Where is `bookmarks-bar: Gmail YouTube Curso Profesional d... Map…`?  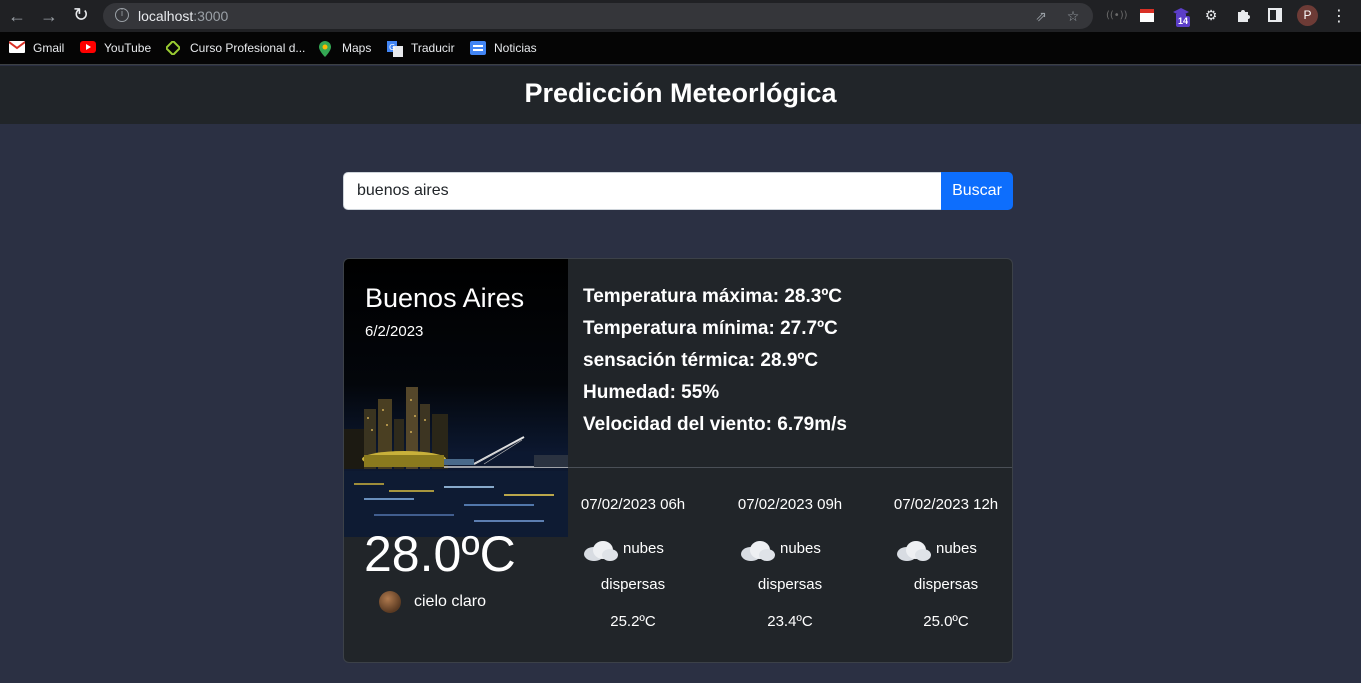 bookmarks-bar: Gmail YouTube Curso Profesional d... Map… is located at coordinates (680, 48).